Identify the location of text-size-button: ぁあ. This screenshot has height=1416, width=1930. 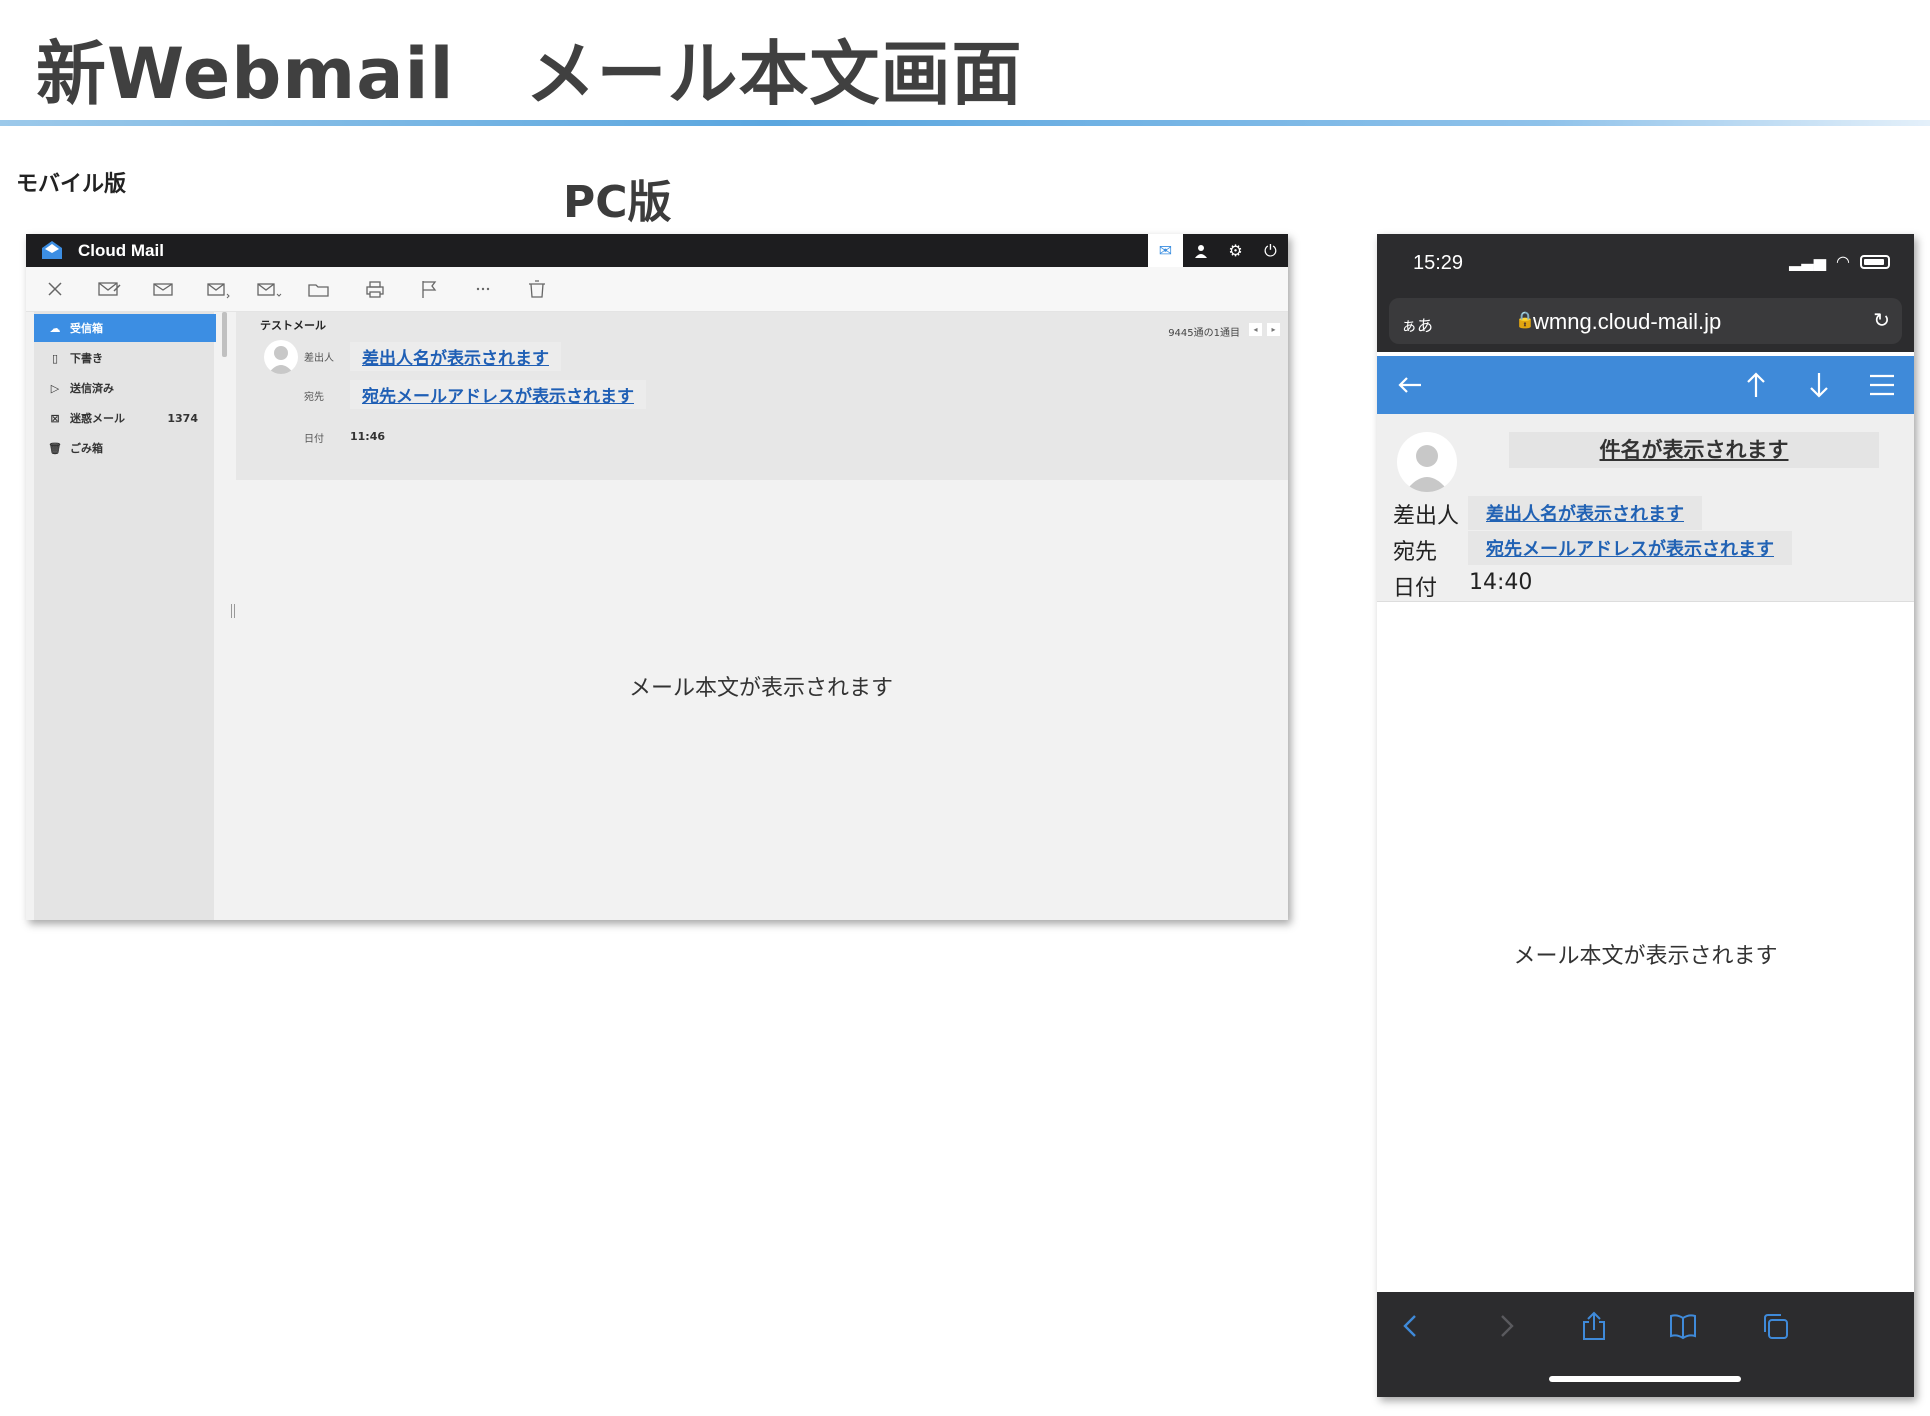
(1417, 324).